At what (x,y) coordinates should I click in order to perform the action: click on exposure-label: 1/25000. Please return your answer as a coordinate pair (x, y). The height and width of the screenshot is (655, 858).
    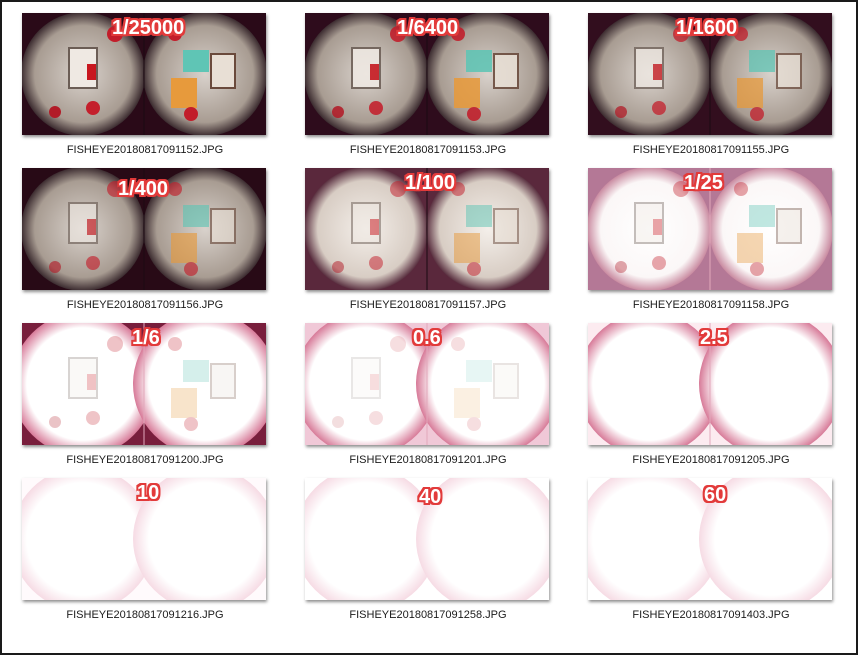
    Looking at the image, I should click on (148, 28).